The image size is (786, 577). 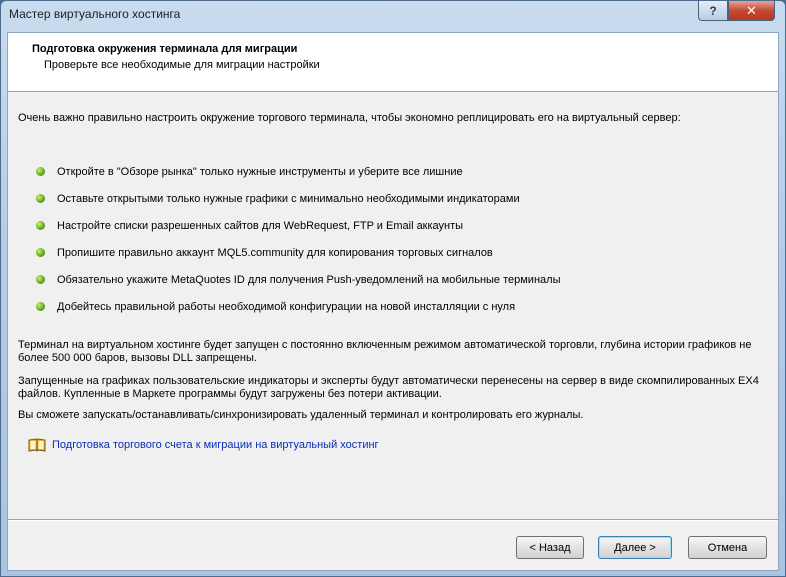 I want to click on cancel-button: Отмена, so click(x=727, y=547).